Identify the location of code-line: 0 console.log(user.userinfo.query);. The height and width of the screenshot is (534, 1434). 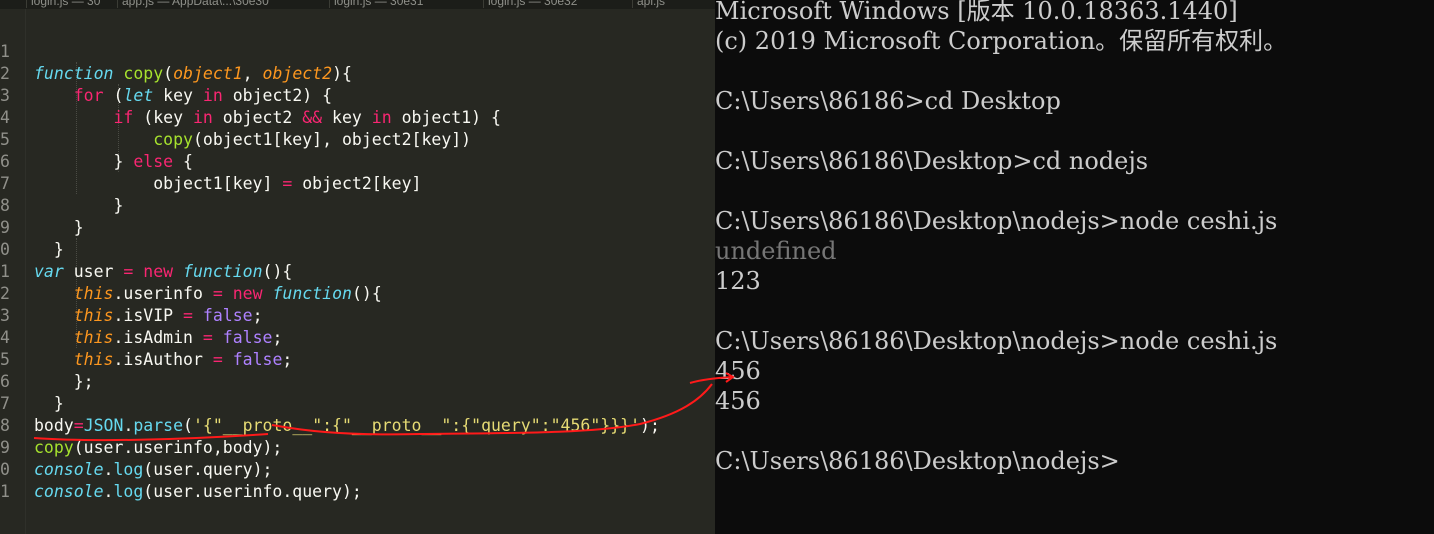
(357, 469).